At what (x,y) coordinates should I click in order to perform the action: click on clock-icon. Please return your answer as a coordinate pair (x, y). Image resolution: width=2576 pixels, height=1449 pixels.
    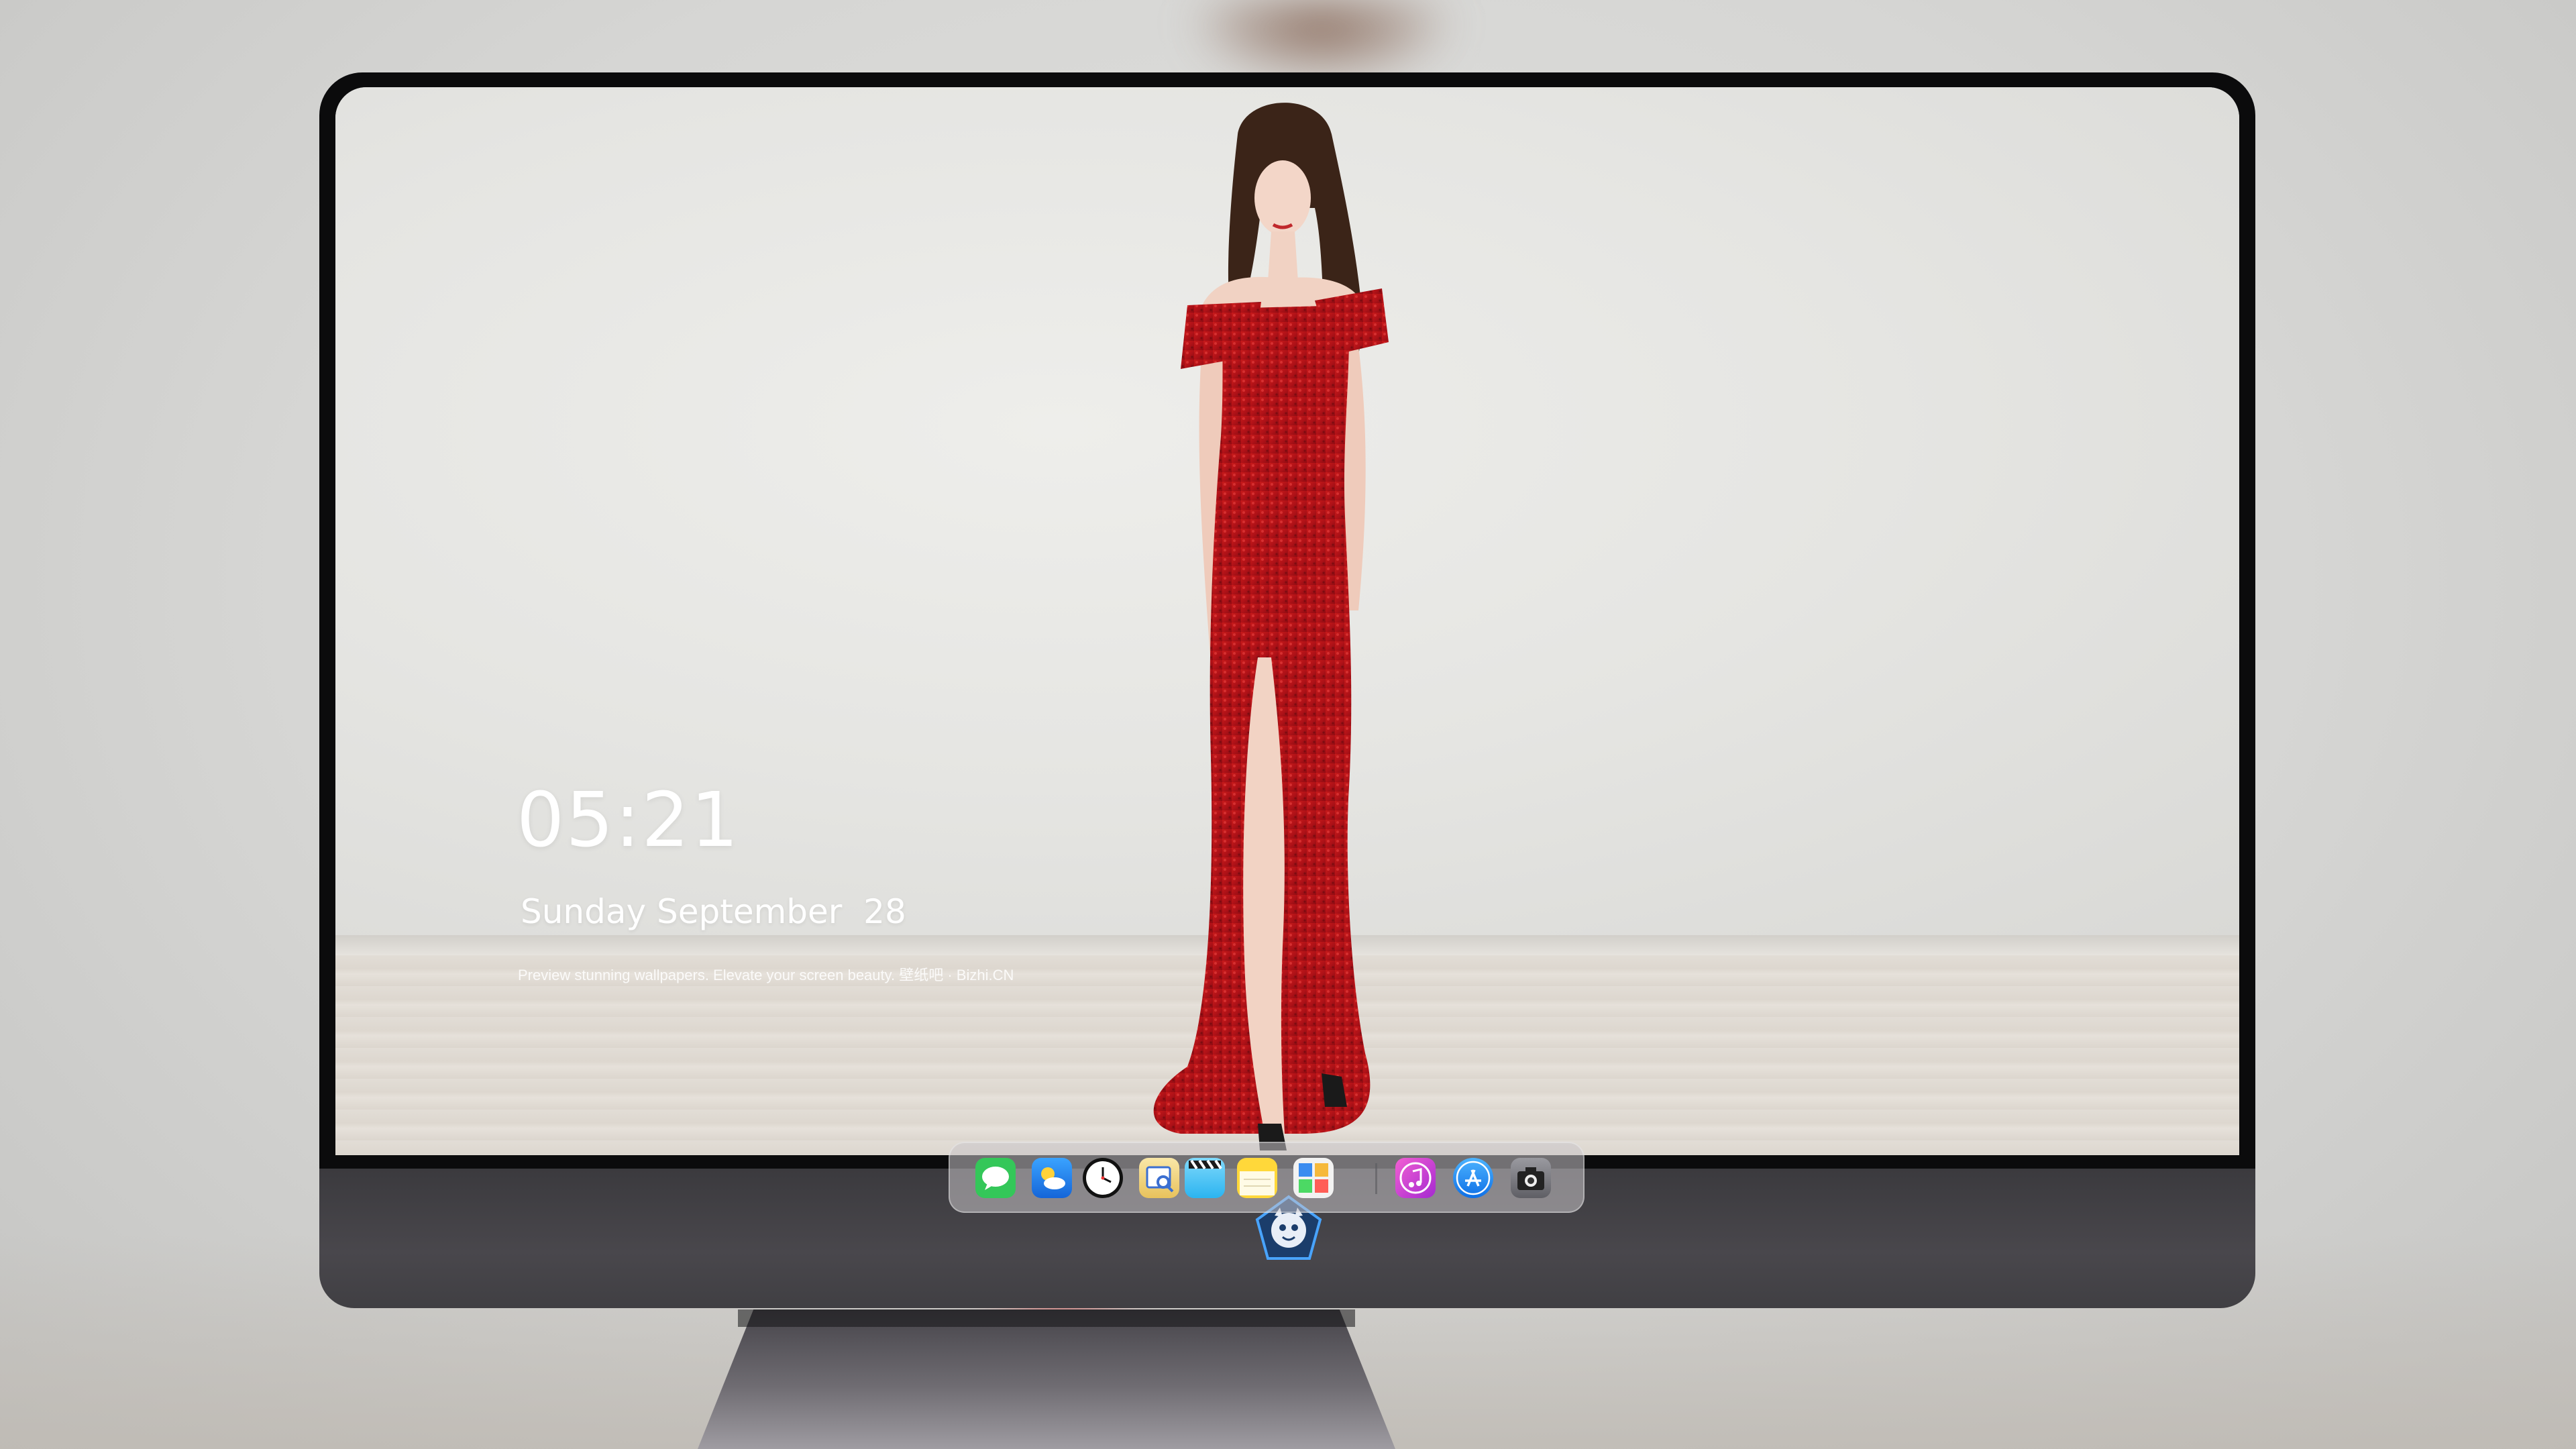
    Looking at the image, I should click on (1103, 1178).